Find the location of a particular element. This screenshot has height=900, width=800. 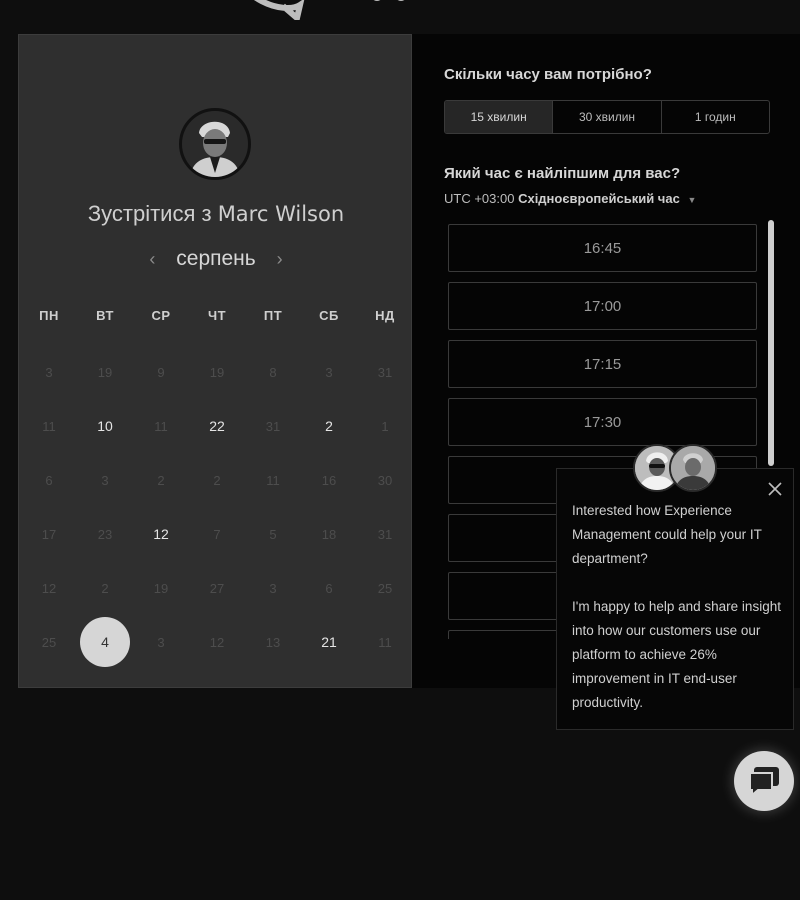

day-number: 17 is located at coordinates (49, 534).